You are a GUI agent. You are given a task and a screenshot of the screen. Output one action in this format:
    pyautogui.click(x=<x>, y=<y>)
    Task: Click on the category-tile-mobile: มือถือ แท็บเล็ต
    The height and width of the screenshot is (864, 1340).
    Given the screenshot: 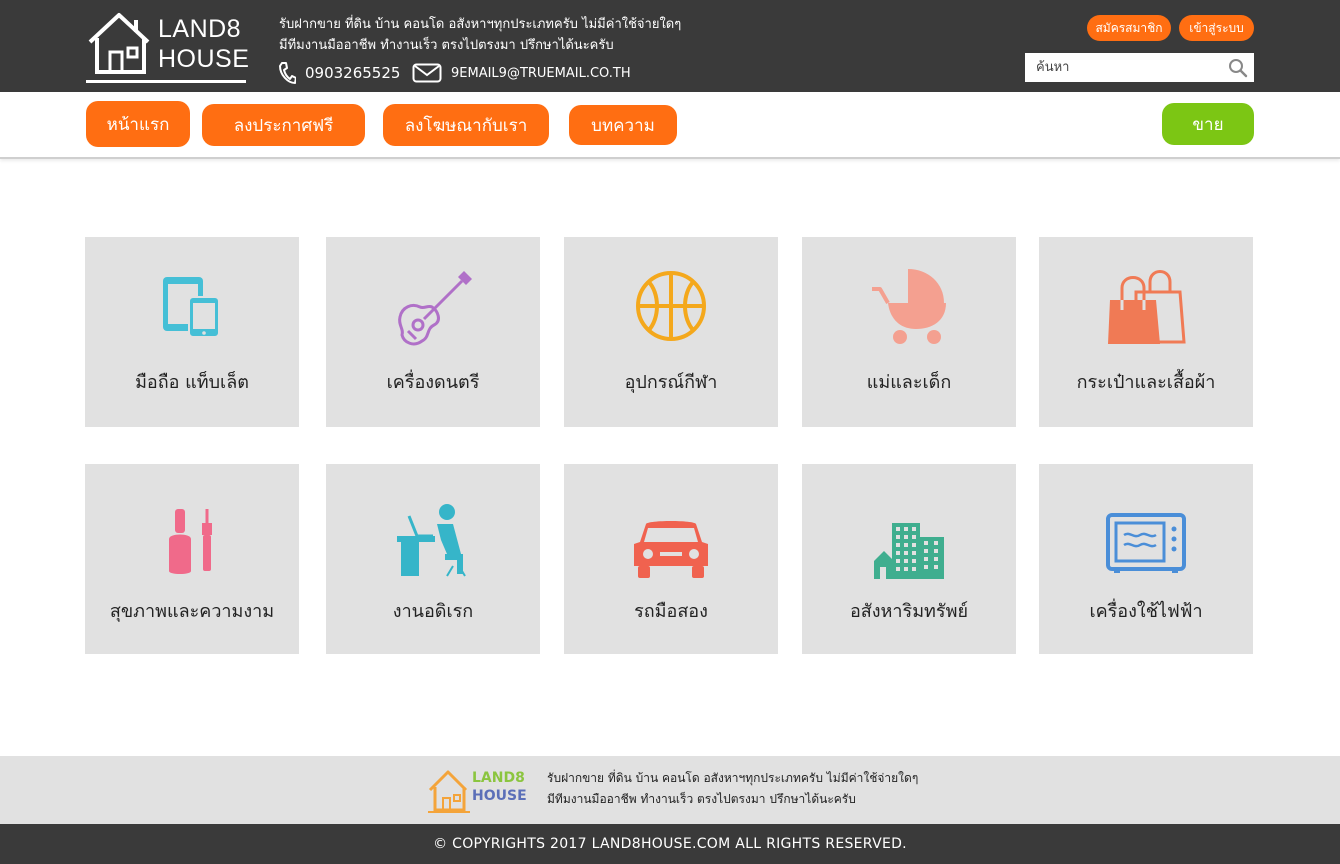 What is the action you would take?
    pyautogui.click(x=192, y=332)
    